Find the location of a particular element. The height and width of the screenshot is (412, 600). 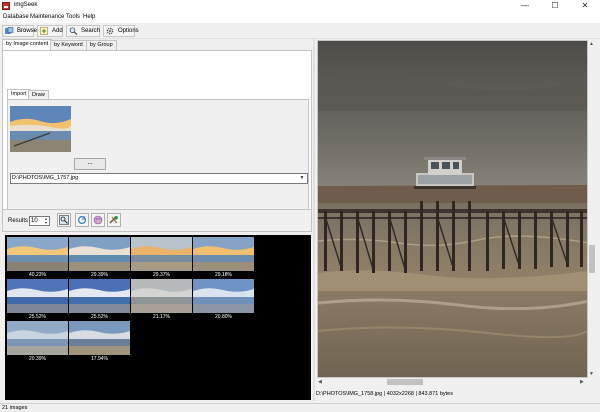

vertical-scroll-thumb is located at coordinates (592, 259).